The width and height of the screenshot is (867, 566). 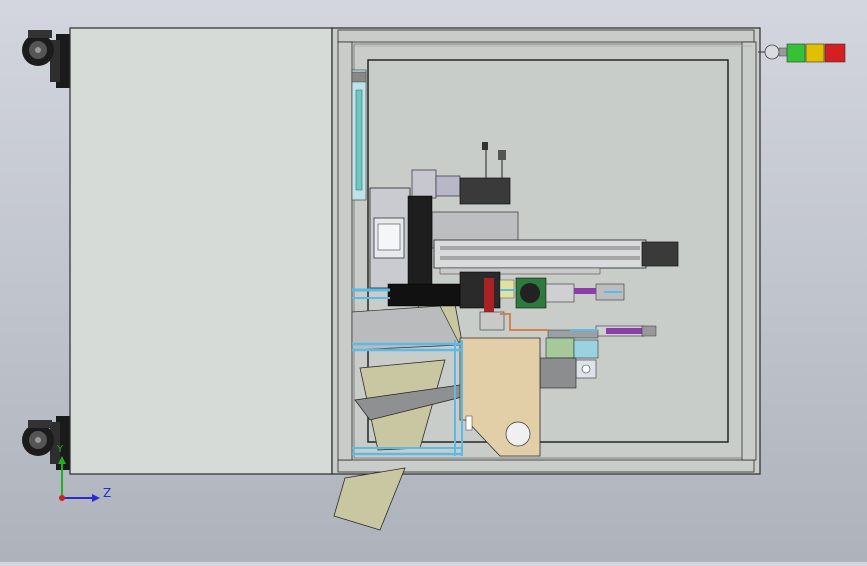 I want to click on yellow-light, so click(x=815, y=53).